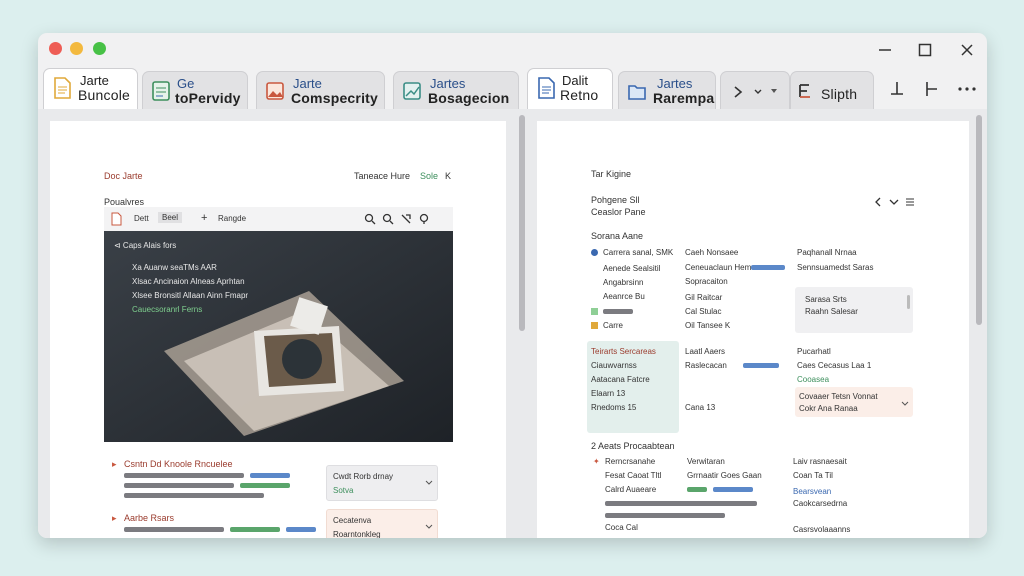 The image size is (1024, 576). What do you see at coordinates (512, 50) in the screenshot?
I see `title-bar` at bounding box center [512, 50].